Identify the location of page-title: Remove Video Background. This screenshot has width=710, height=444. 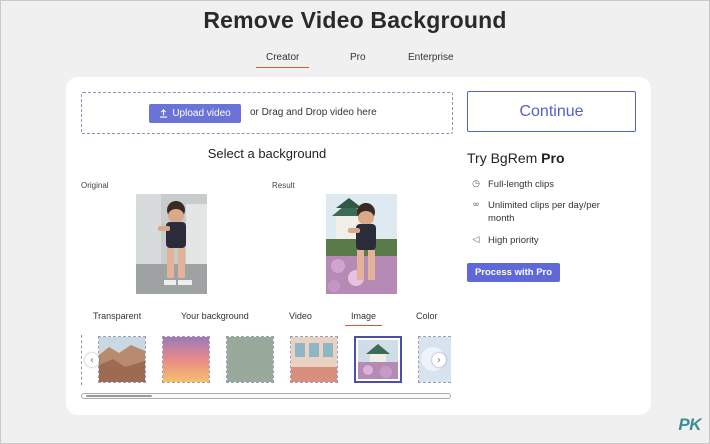
(355, 20).